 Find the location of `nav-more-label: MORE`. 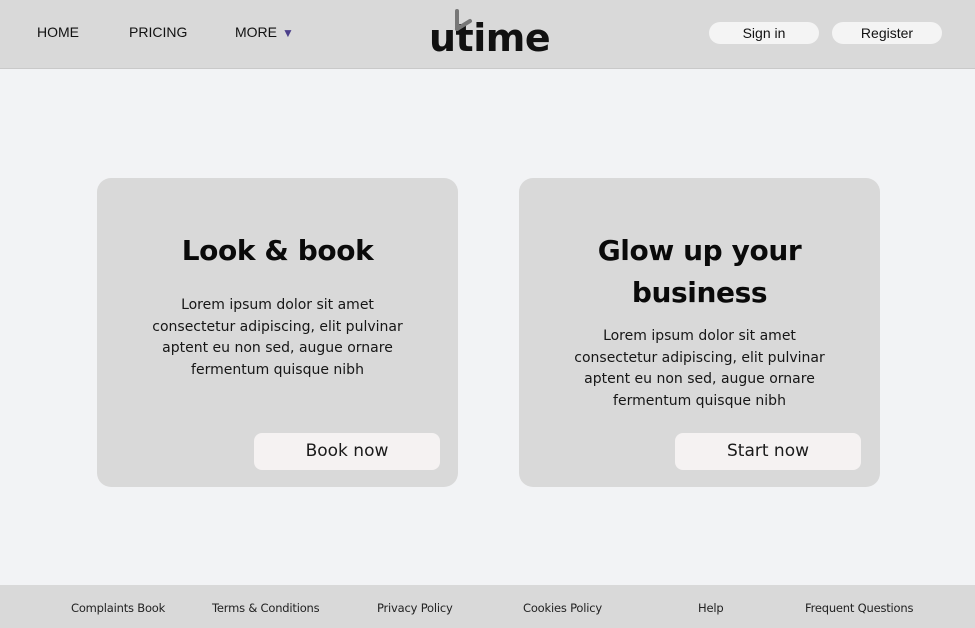

nav-more-label: MORE is located at coordinates (256, 32).